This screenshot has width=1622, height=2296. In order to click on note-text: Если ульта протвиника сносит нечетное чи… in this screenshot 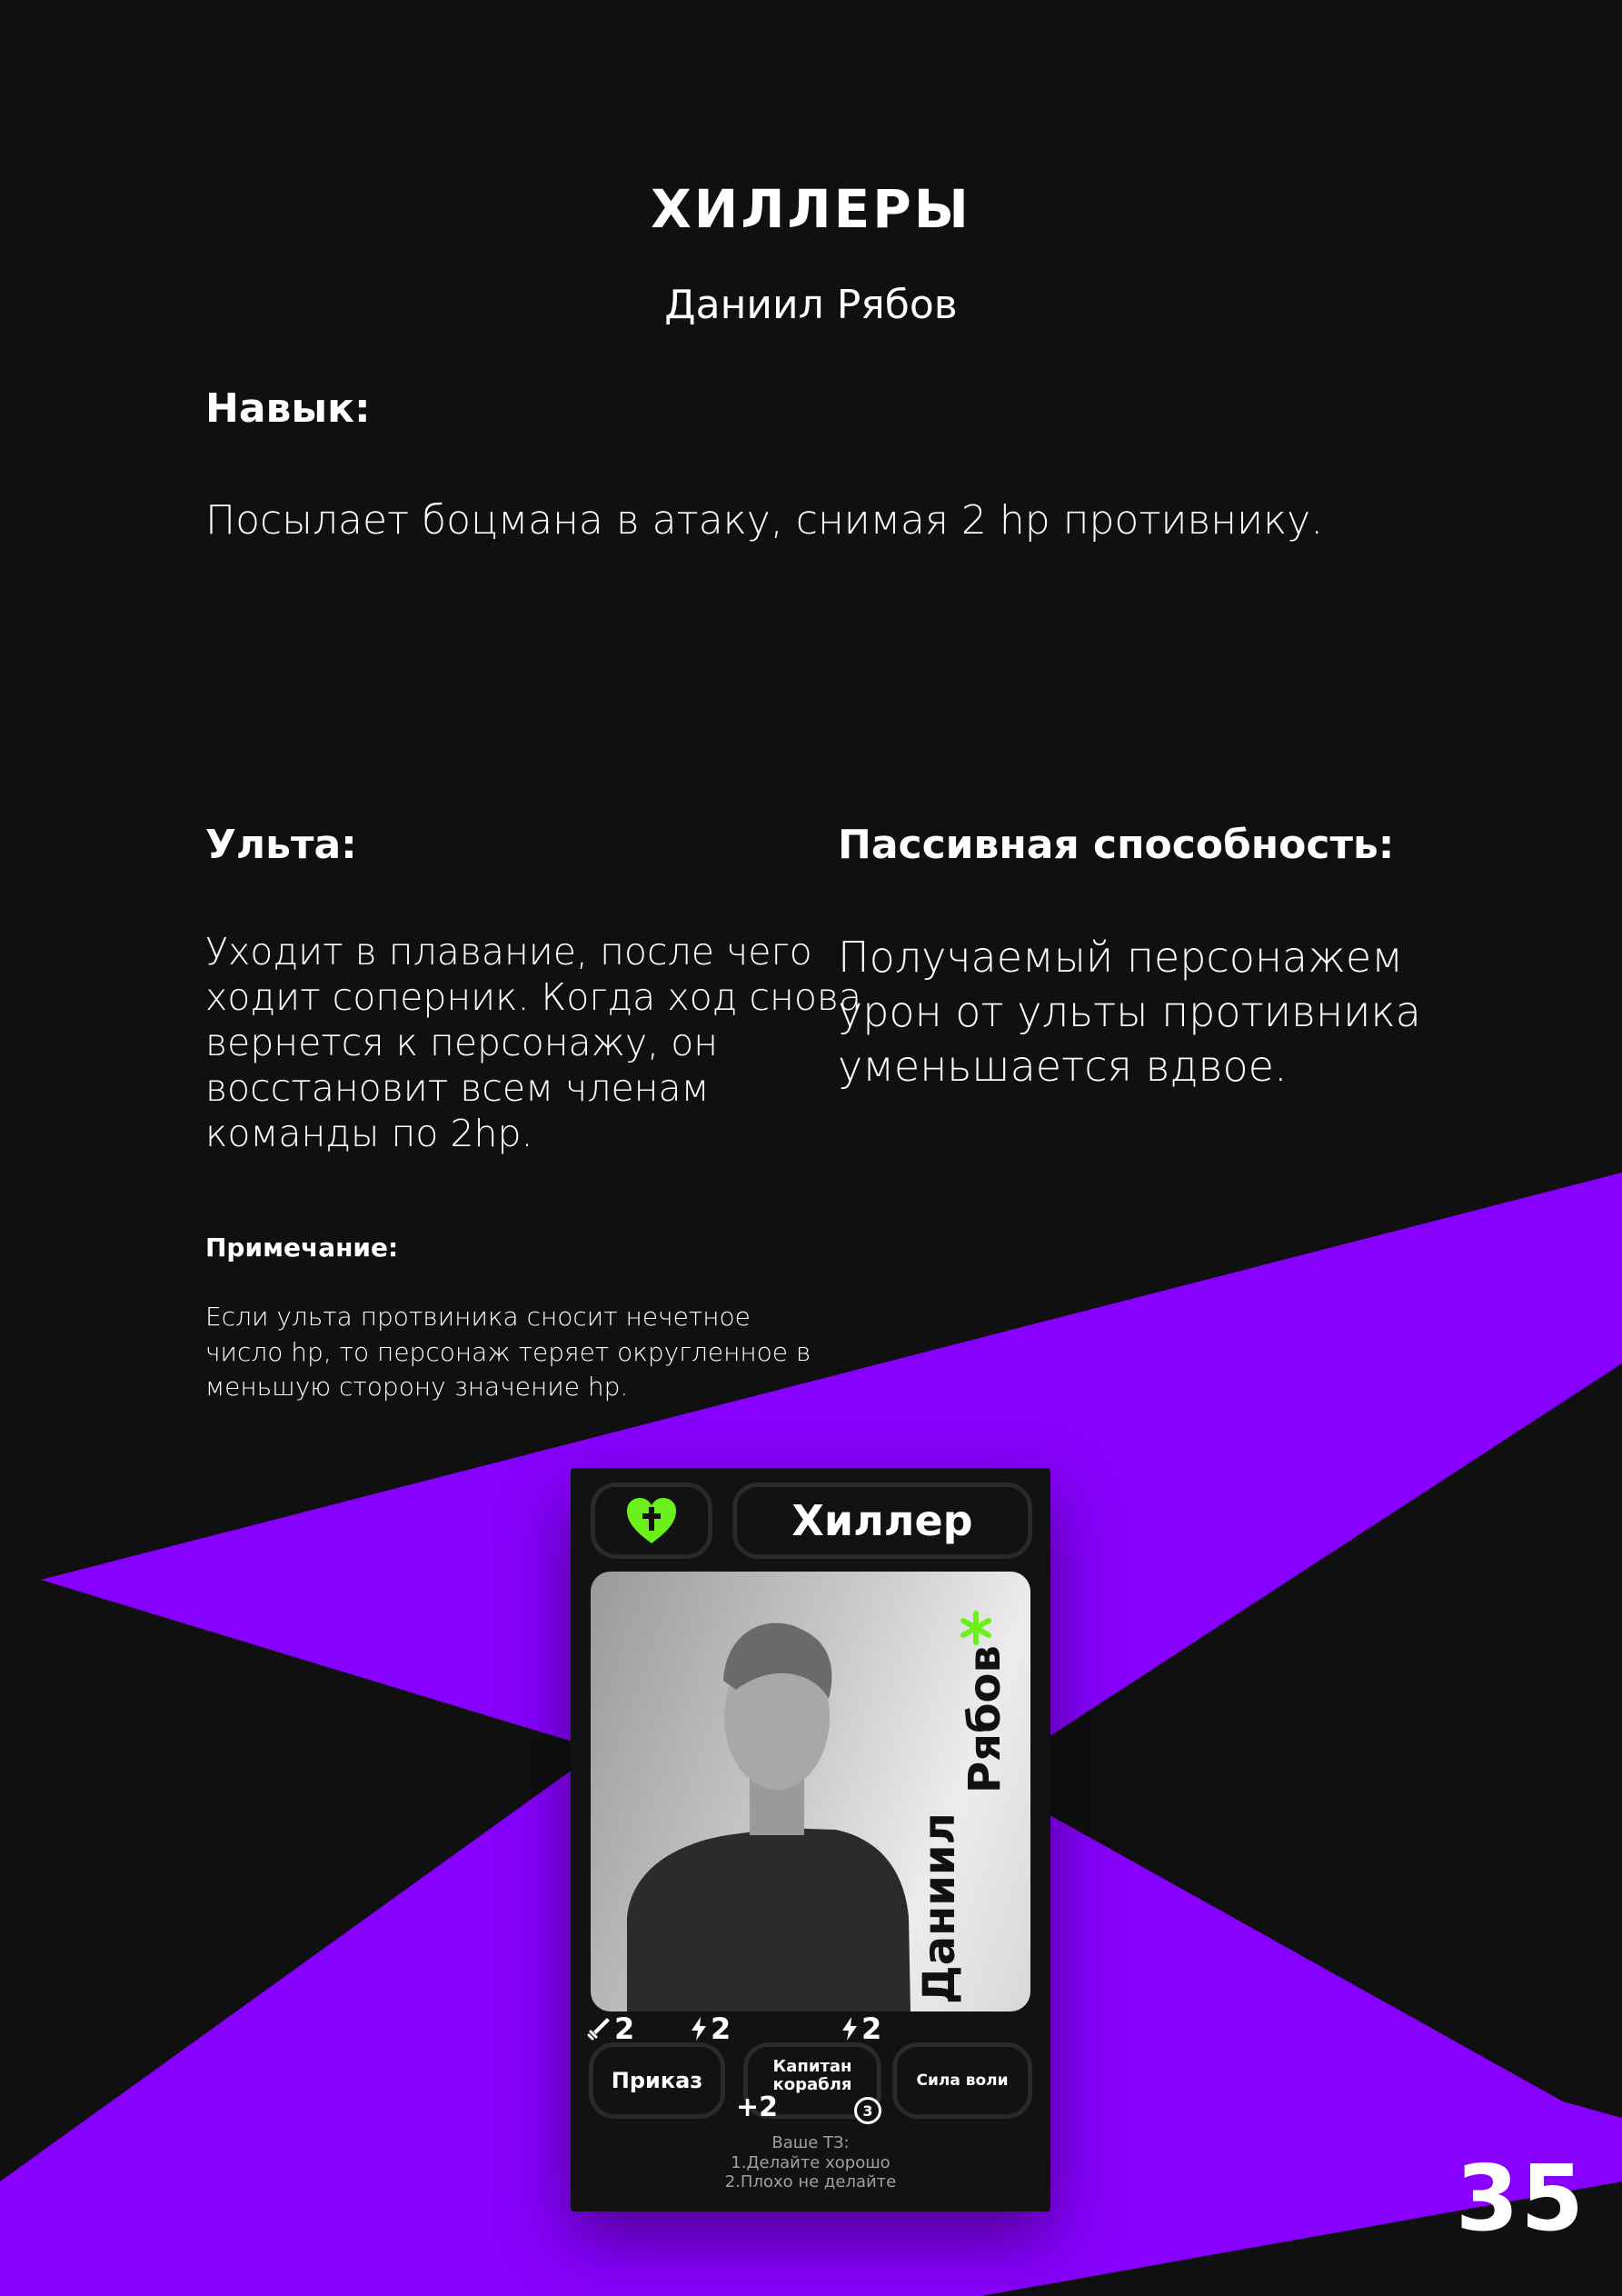, I will do `click(508, 1352)`.